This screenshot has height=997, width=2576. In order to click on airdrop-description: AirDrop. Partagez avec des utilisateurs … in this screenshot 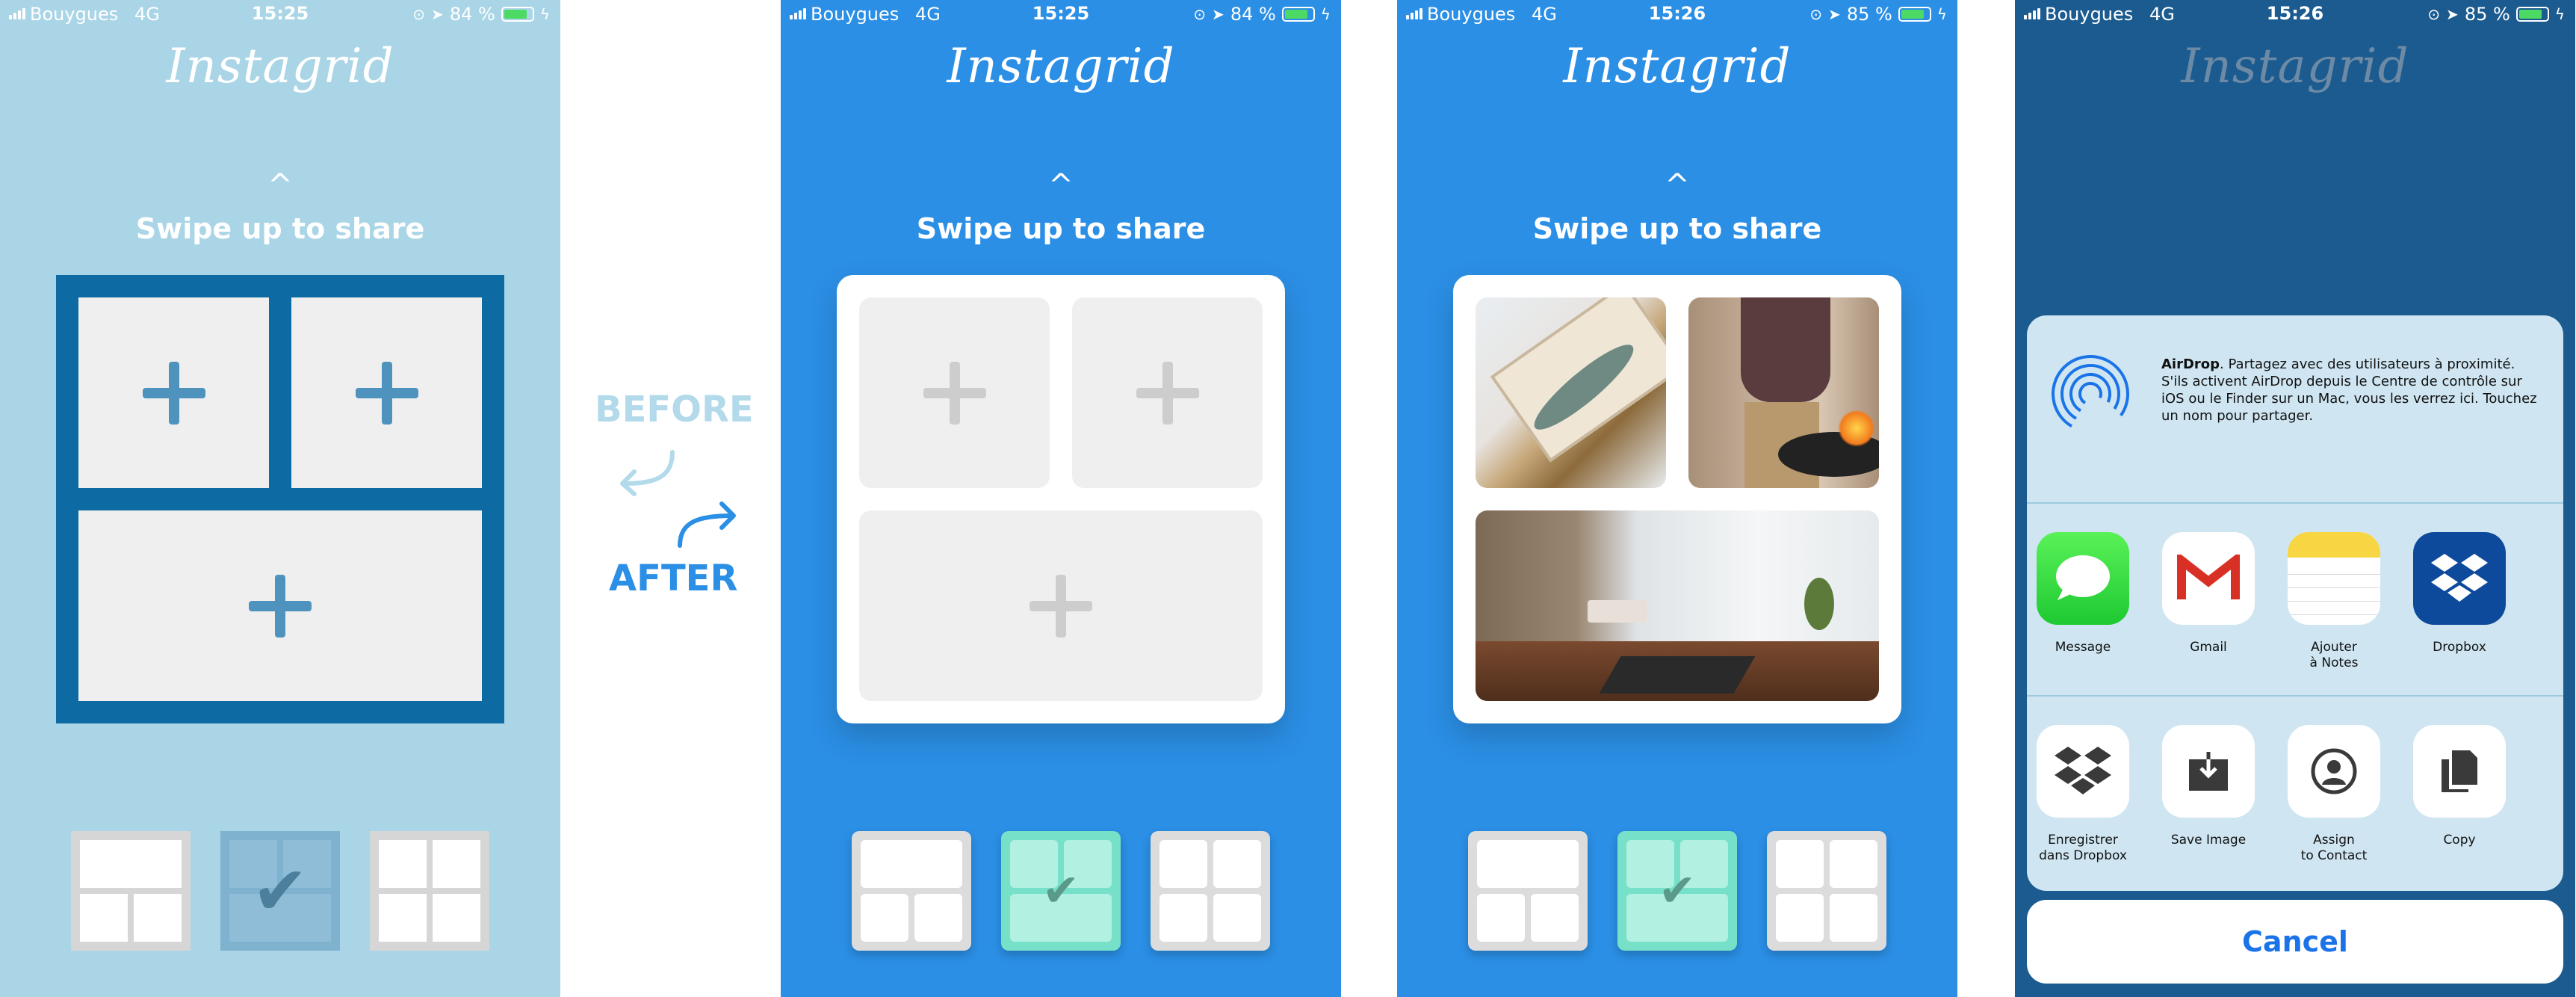, I will do `click(2349, 390)`.